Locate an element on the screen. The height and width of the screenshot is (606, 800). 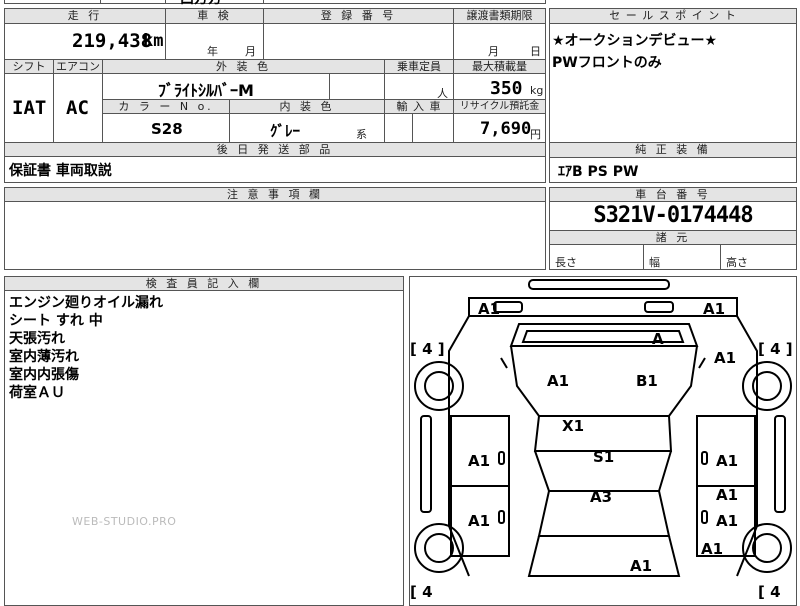
top-partial-row is located at coordinates (275, 2).